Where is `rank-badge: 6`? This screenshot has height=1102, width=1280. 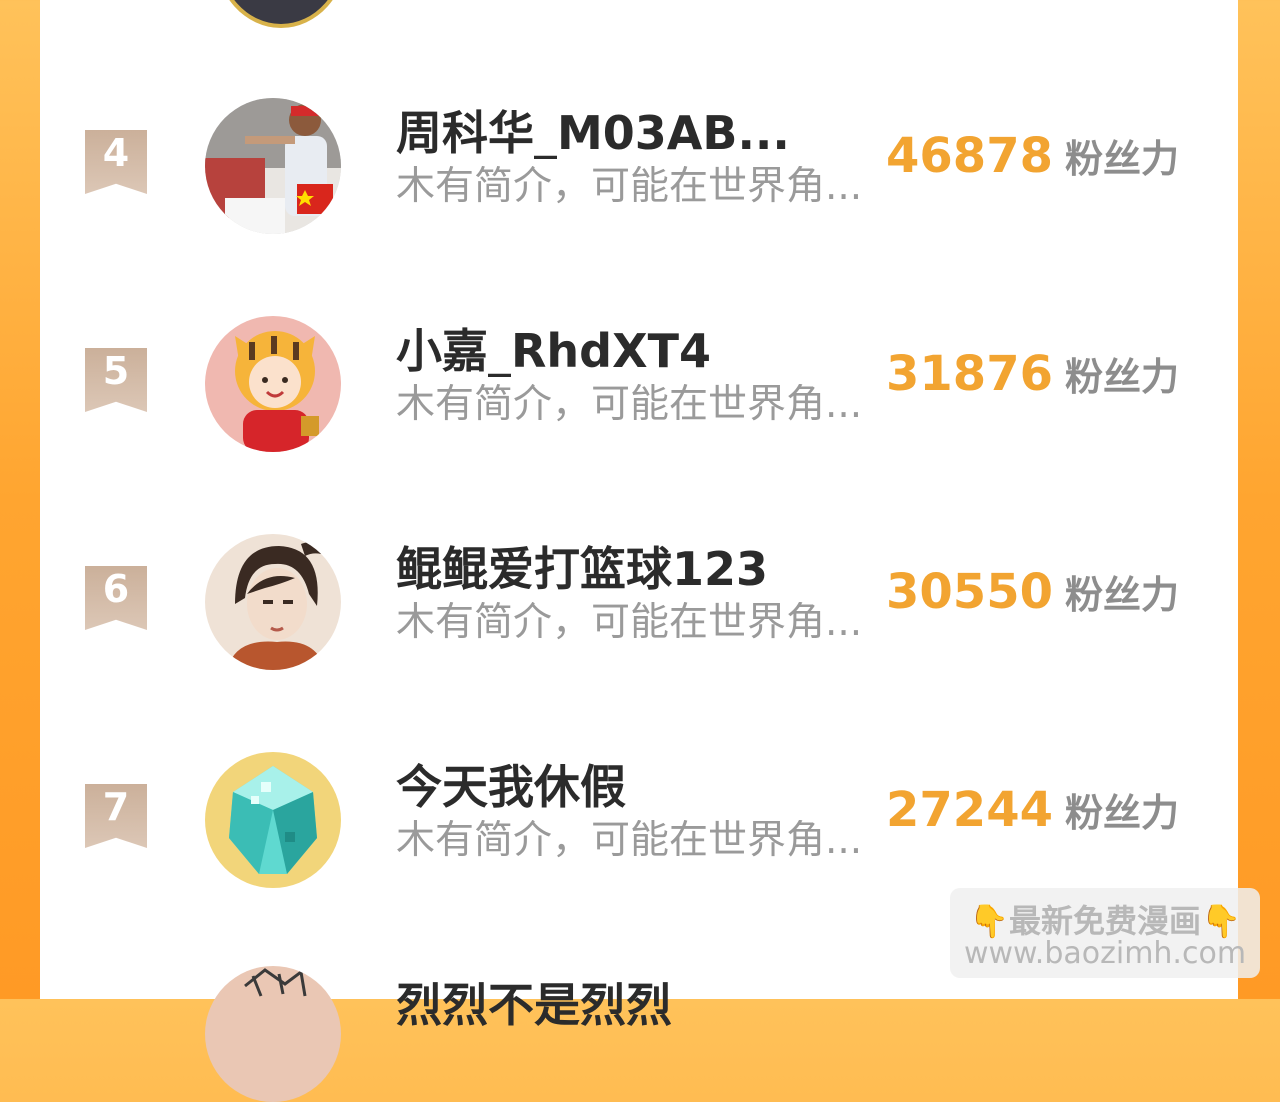
rank-badge: 6 is located at coordinates (116, 598).